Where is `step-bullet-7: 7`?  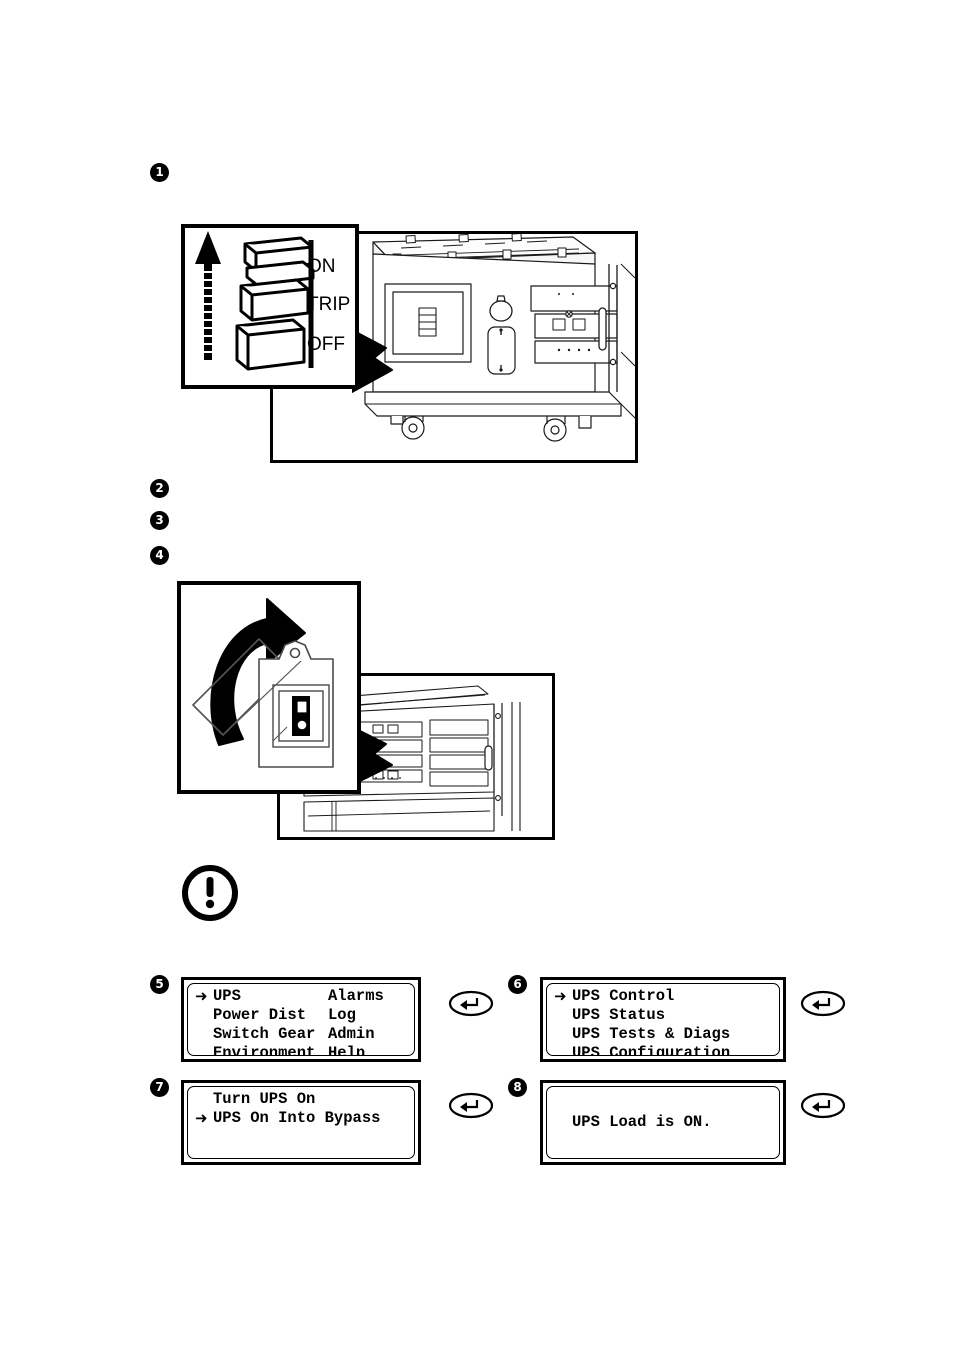
step-bullet-7: 7 is located at coordinates (159, 1087).